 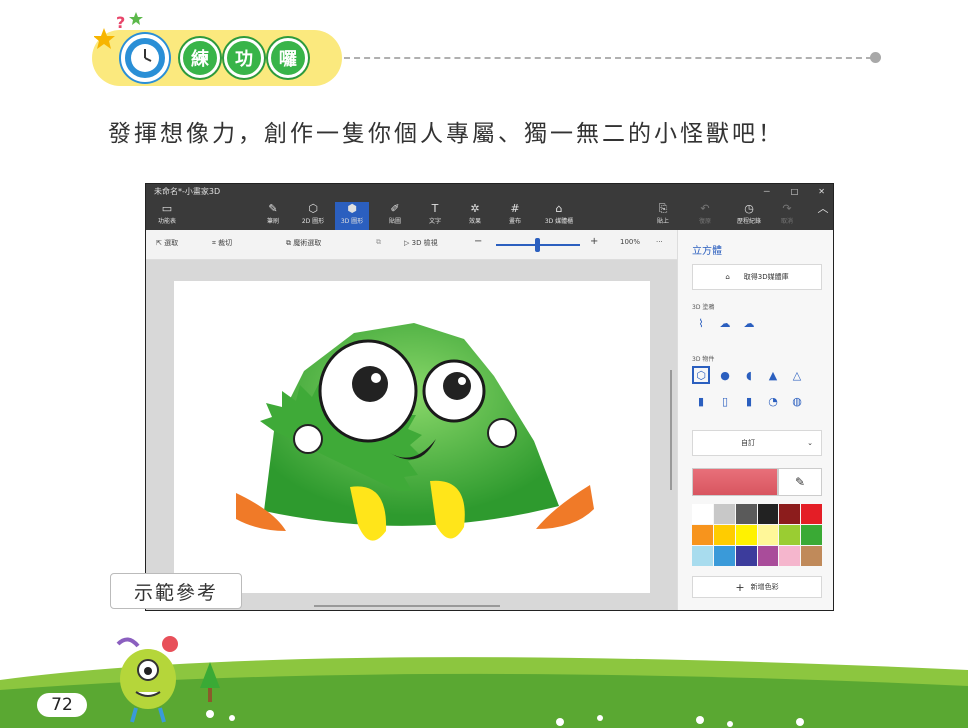 What do you see at coordinates (303, 243) in the screenshot?
I see `magic-select-tool: ⧉ 魔術選取` at bounding box center [303, 243].